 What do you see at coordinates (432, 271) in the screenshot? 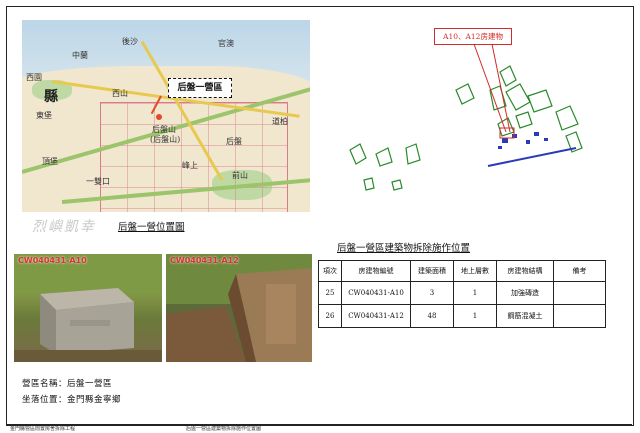
I see `table-header-cell: 建築面積` at bounding box center [432, 271].